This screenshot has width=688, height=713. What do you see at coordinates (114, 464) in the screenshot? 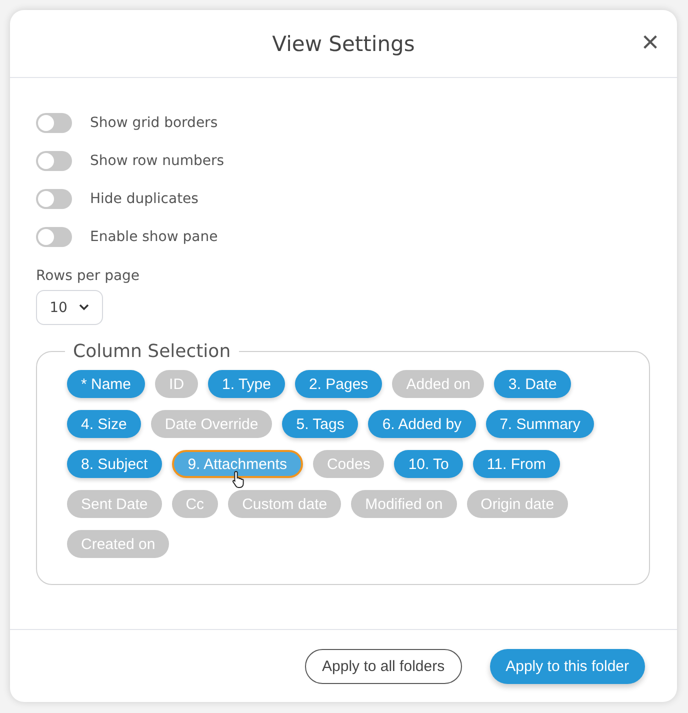
I see `column-chip: 8. Subject` at bounding box center [114, 464].